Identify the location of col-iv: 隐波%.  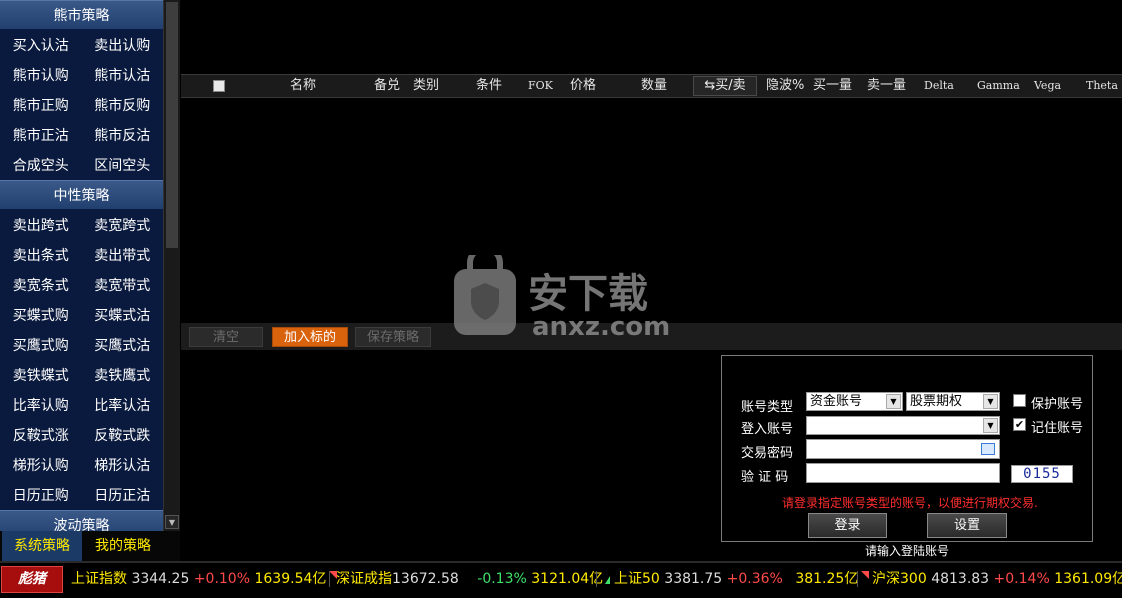
(785, 86).